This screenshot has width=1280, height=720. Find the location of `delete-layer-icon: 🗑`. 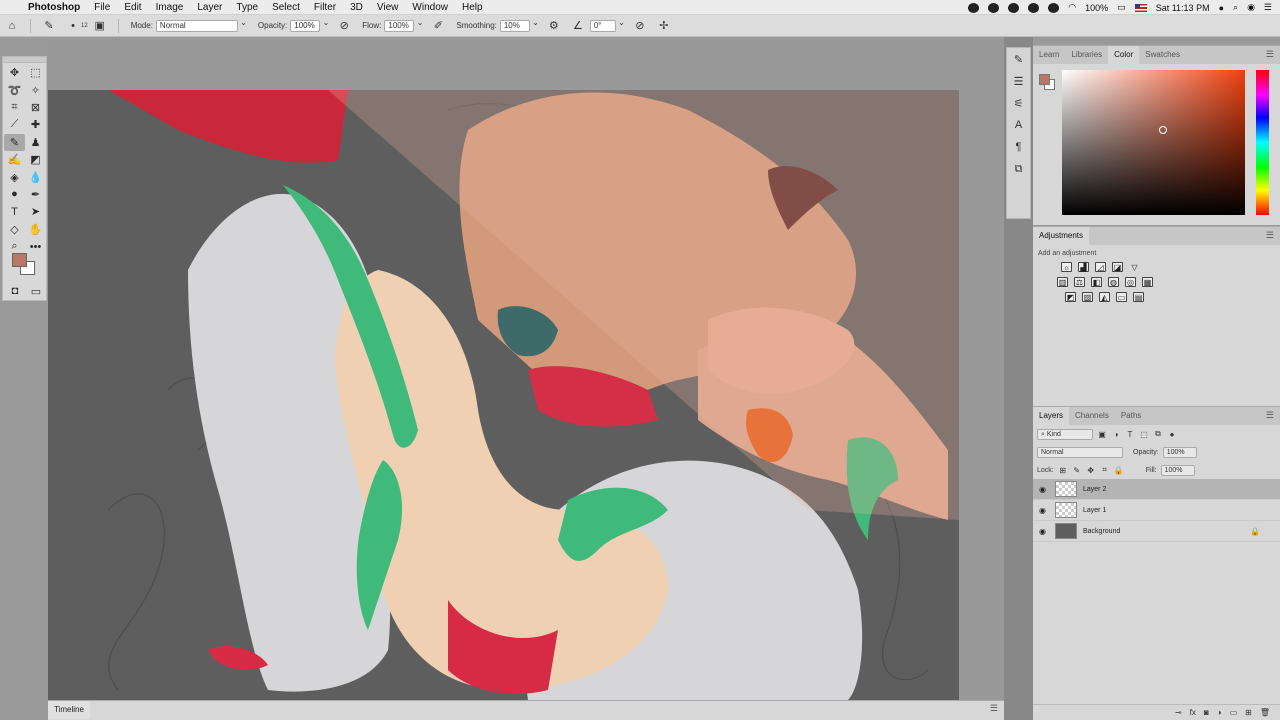

delete-layer-icon: 🗑 is located at coordinates (1265, 712).